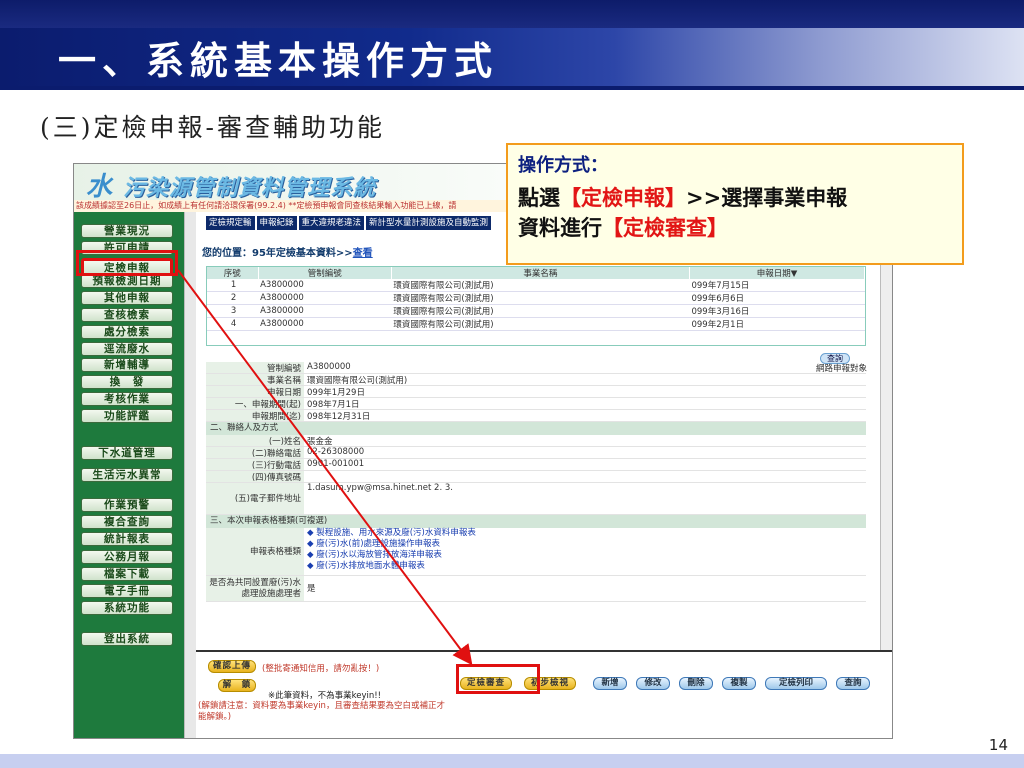 The image size is (1024, 768). I want to click on content-scrollbar, so click(886, 431).